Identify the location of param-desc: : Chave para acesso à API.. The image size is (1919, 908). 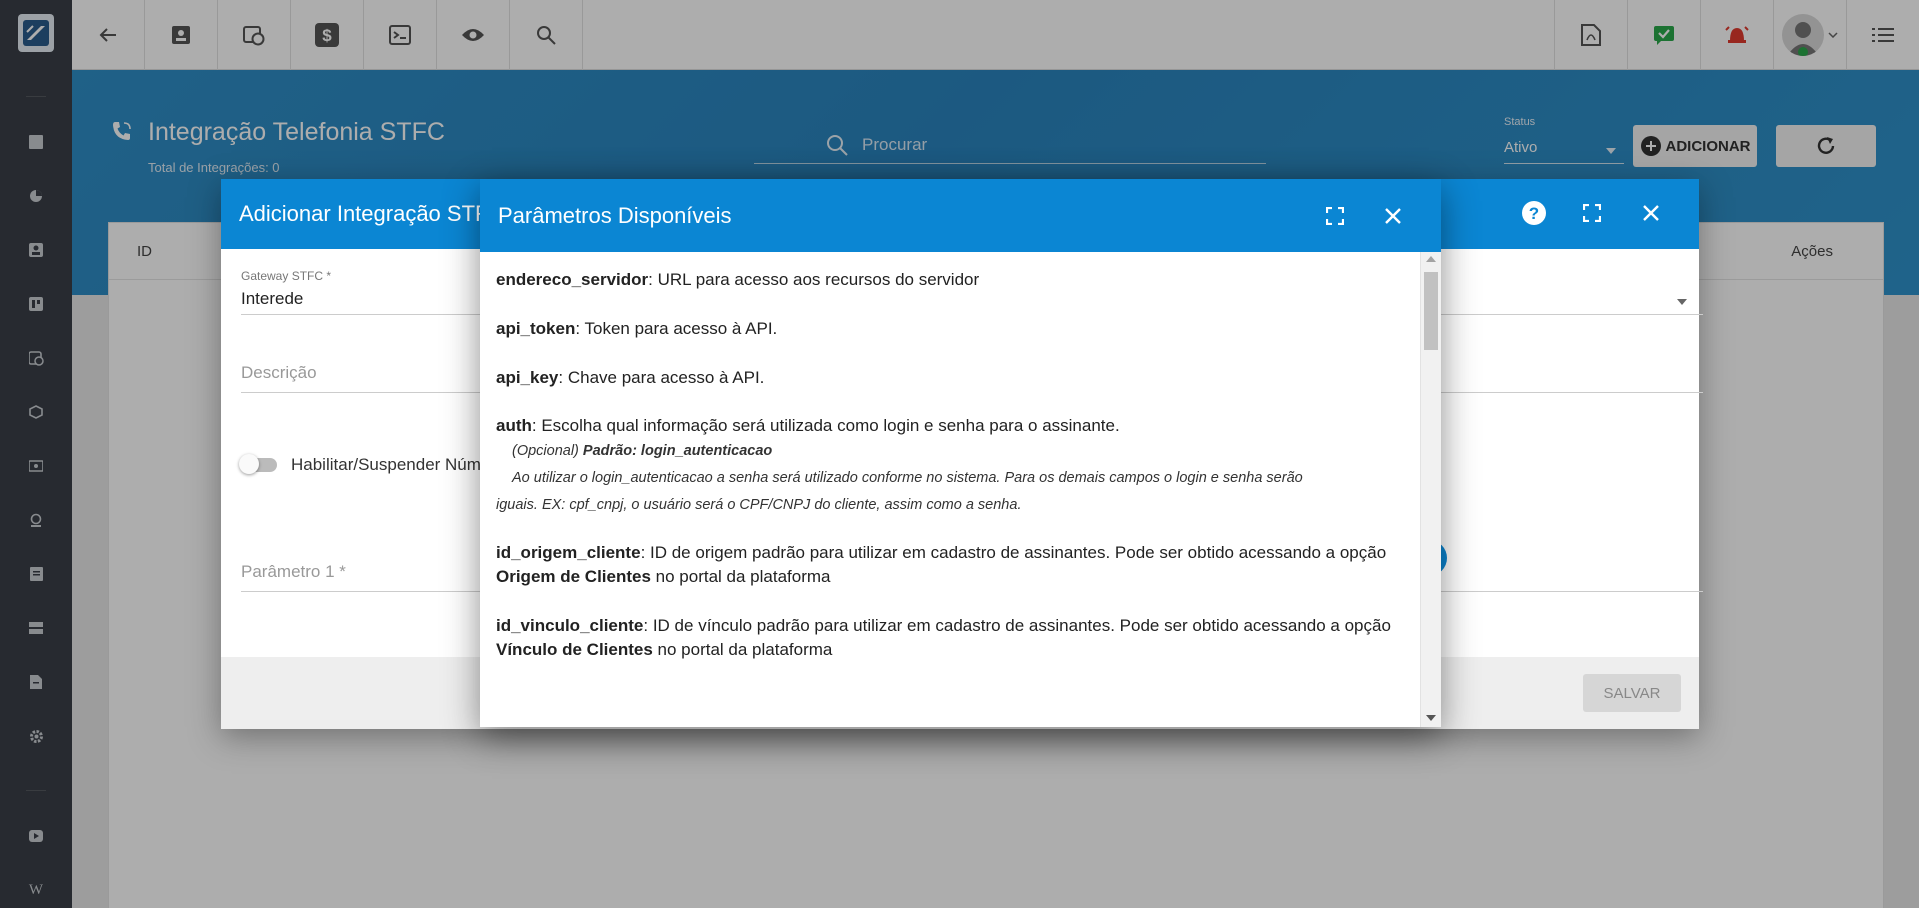
(661, 377).